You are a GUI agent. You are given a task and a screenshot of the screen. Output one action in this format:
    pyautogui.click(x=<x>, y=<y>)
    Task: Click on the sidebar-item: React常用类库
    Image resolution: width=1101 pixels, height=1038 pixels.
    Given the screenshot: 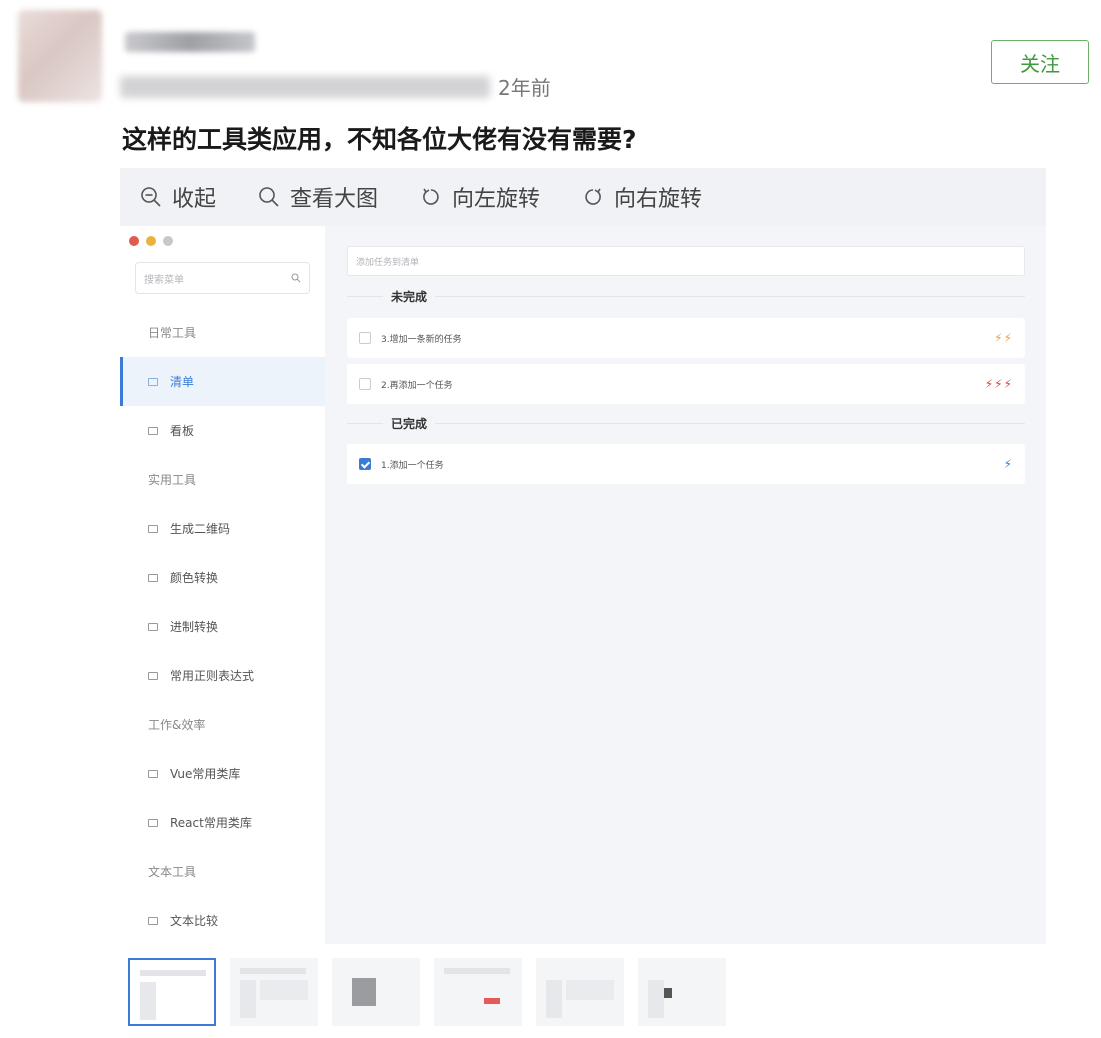 What is the action you would take?
    pyautogui.click(x=222, y=822)
    